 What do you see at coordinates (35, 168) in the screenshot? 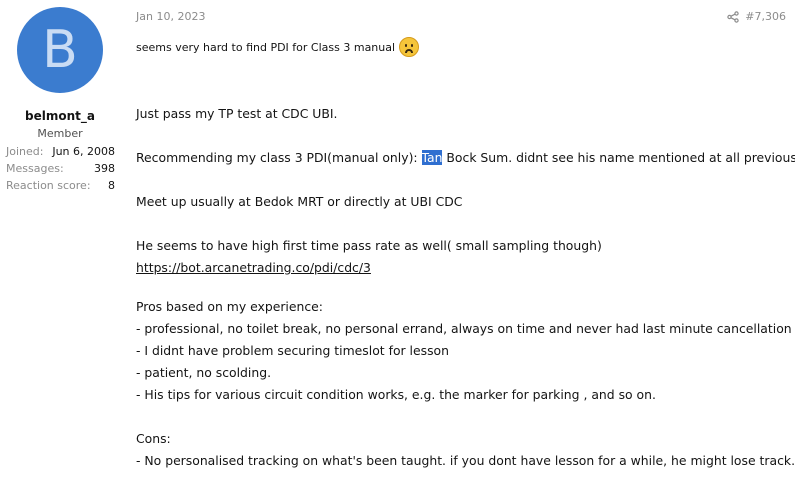
I see `stat-label: Messages:` at bounding box center [35, 168].